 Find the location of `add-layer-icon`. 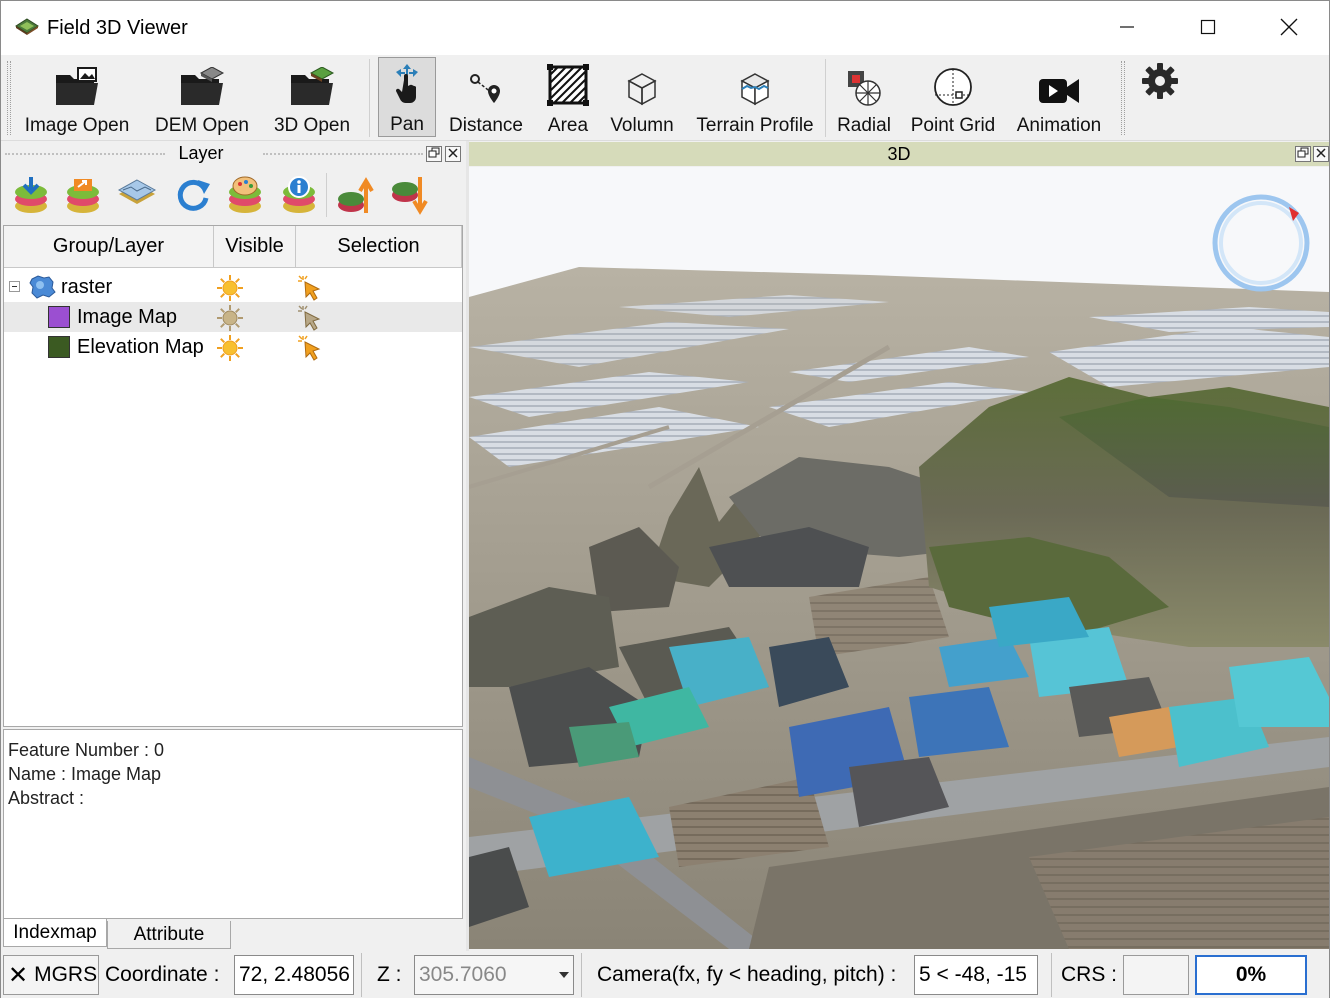

add-layer-icon is located at coordinates (31, 195).